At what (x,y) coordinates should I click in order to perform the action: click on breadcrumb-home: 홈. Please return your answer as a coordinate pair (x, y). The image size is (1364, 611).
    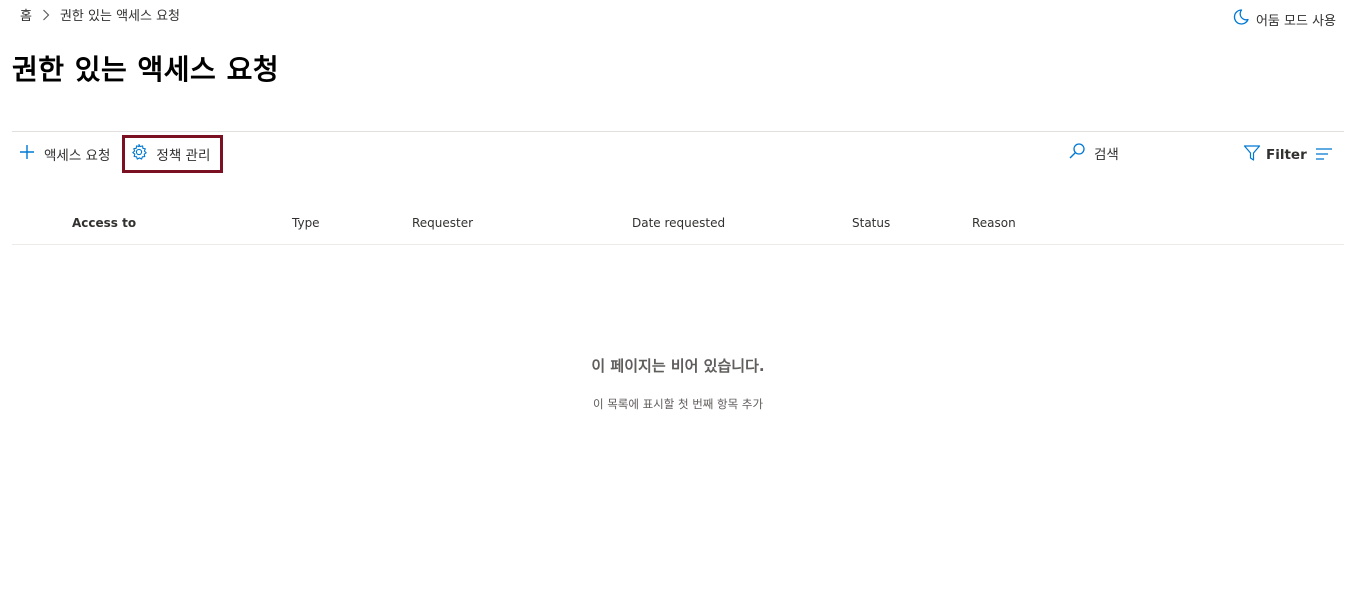
    Looking at the image, I should click on (26, 14).